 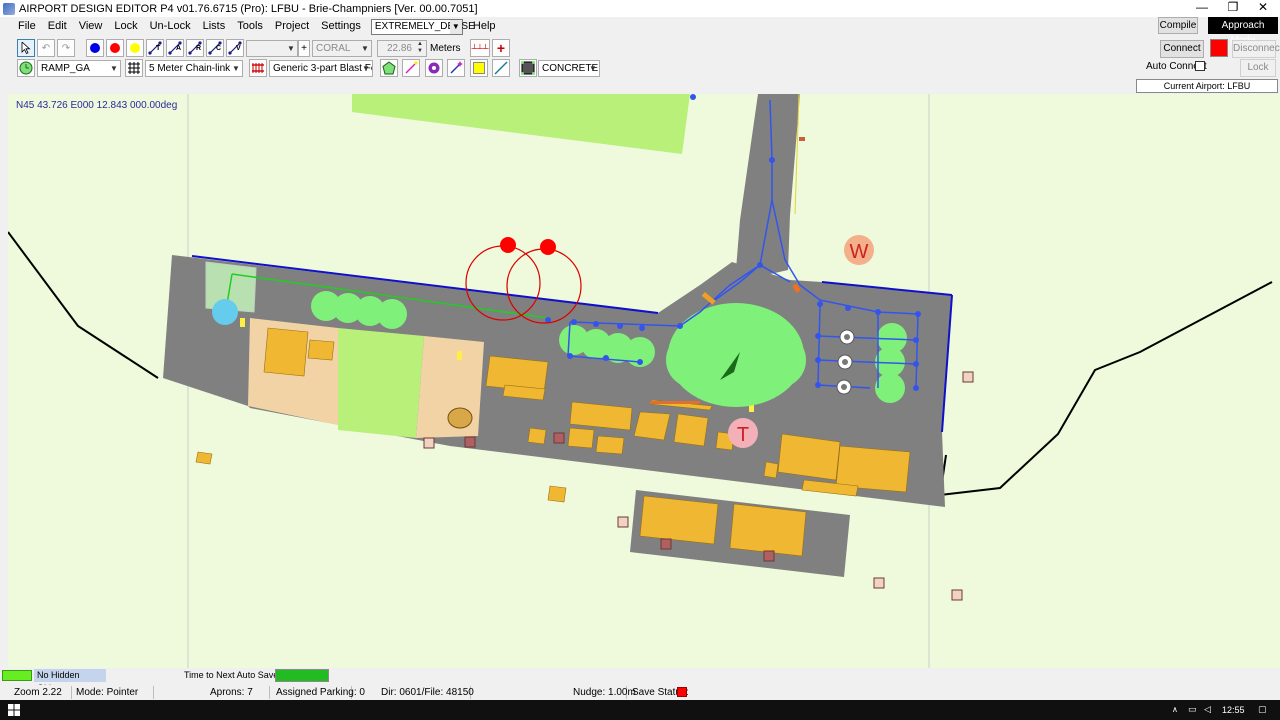 I want to click on ramp-type-select: RAMP_GA ▼, so click(x=79, y=68).